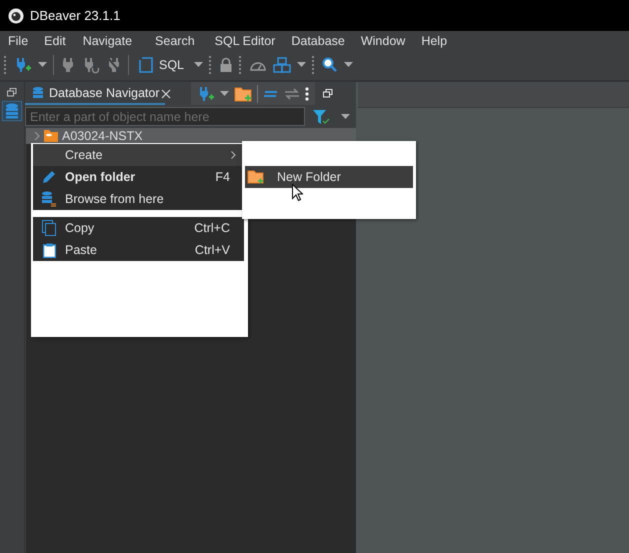 The width and height of the screenshot is (629, 553). What do you see at coordinates (383, 41) in the screenshot?
I see `menu-item: Window` at bounding box center [383, 41].